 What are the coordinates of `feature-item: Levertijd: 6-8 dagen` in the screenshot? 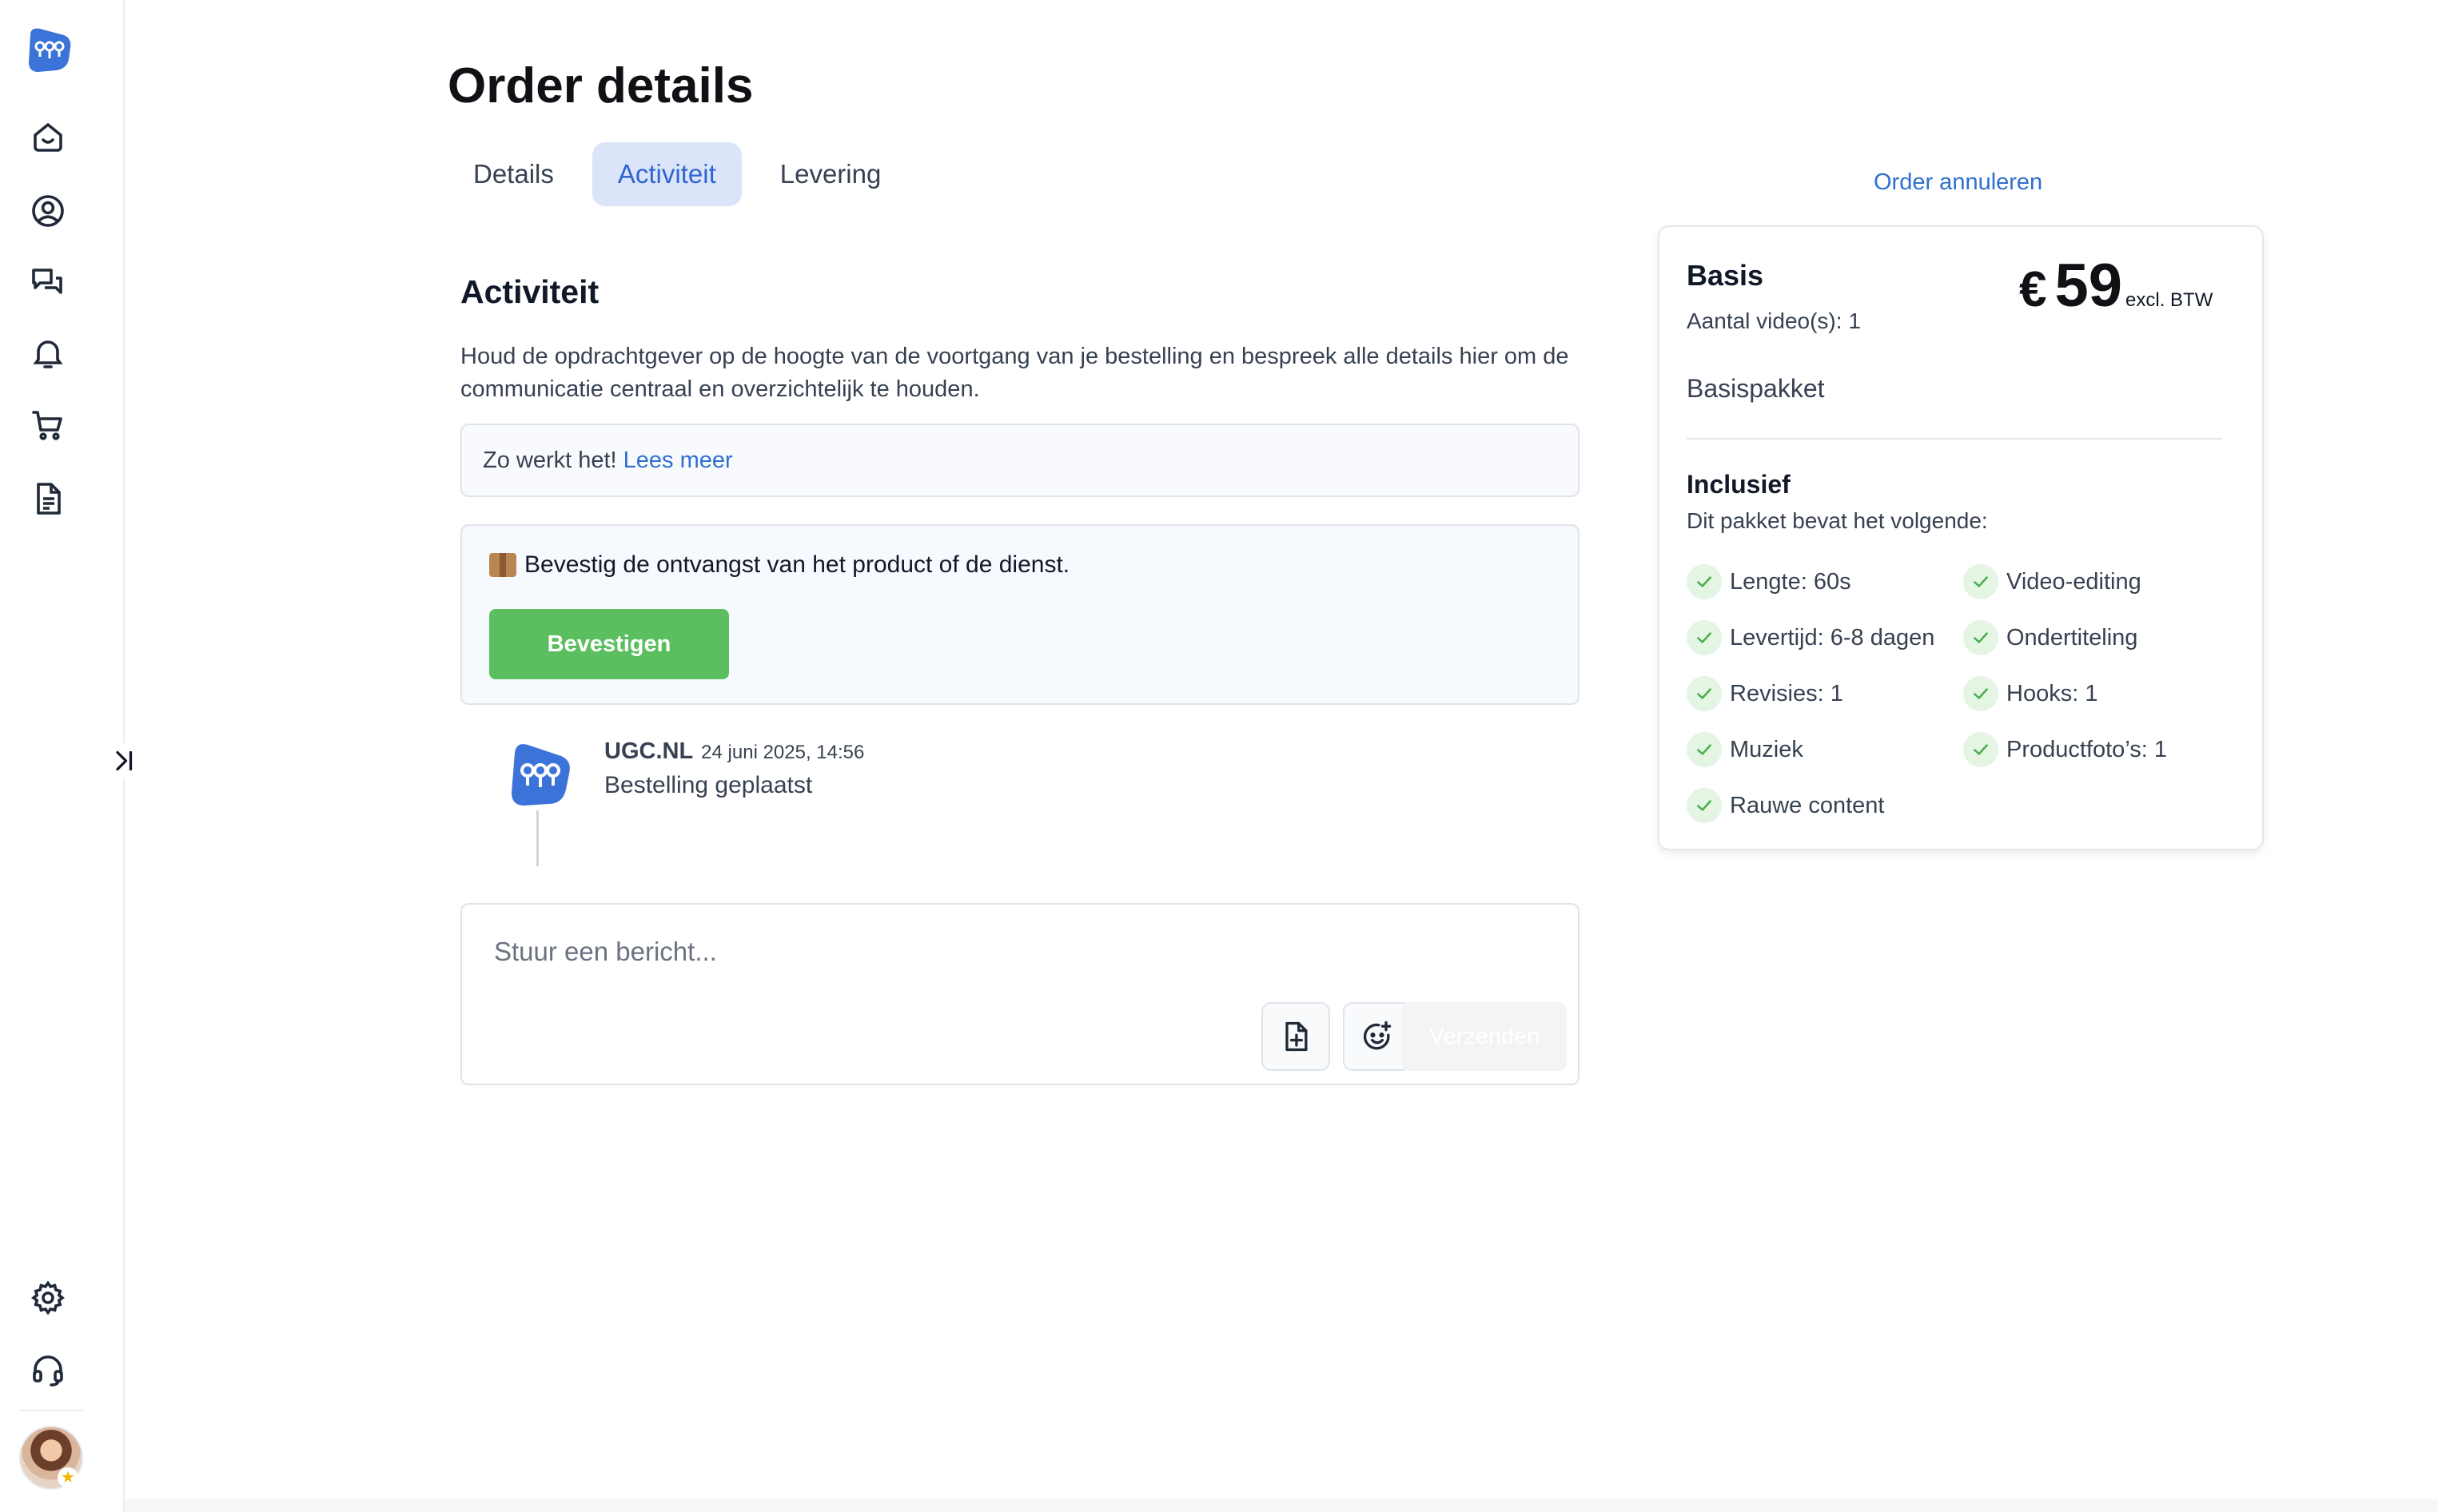 It's located at (1810, 637).